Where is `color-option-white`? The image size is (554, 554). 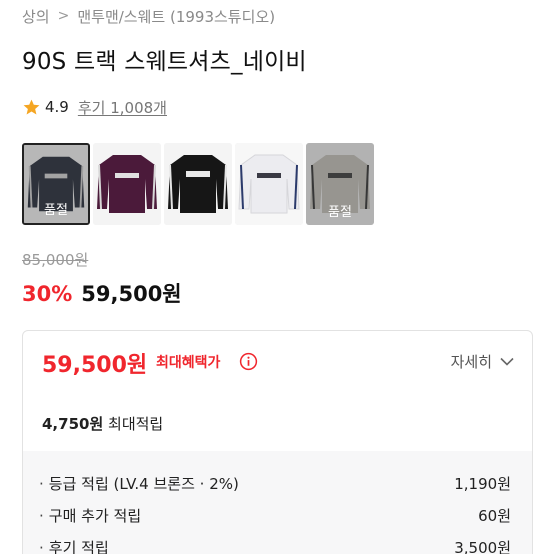
color-option-white is located at coordinates (269, 184).